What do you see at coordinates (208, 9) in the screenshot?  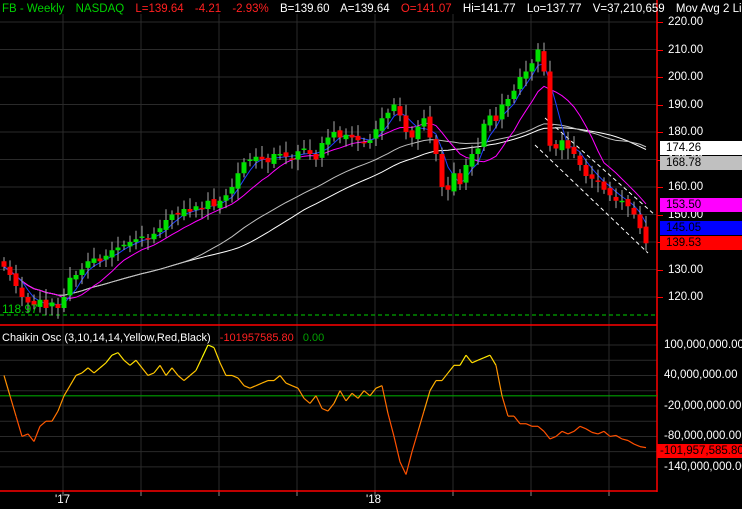 I see `change-value: -4.21` at bounding box center [208, 9].